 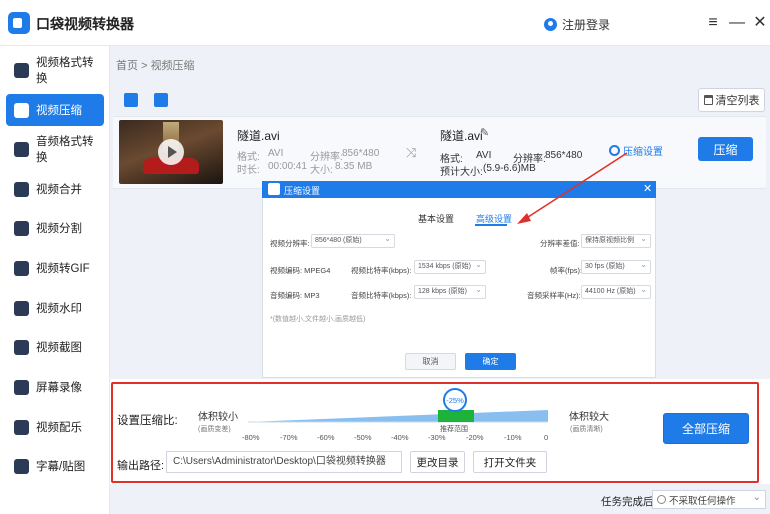 I want to click on video-bitrate-label: 视频比特率(kbps):, so click(x=381, y=270).